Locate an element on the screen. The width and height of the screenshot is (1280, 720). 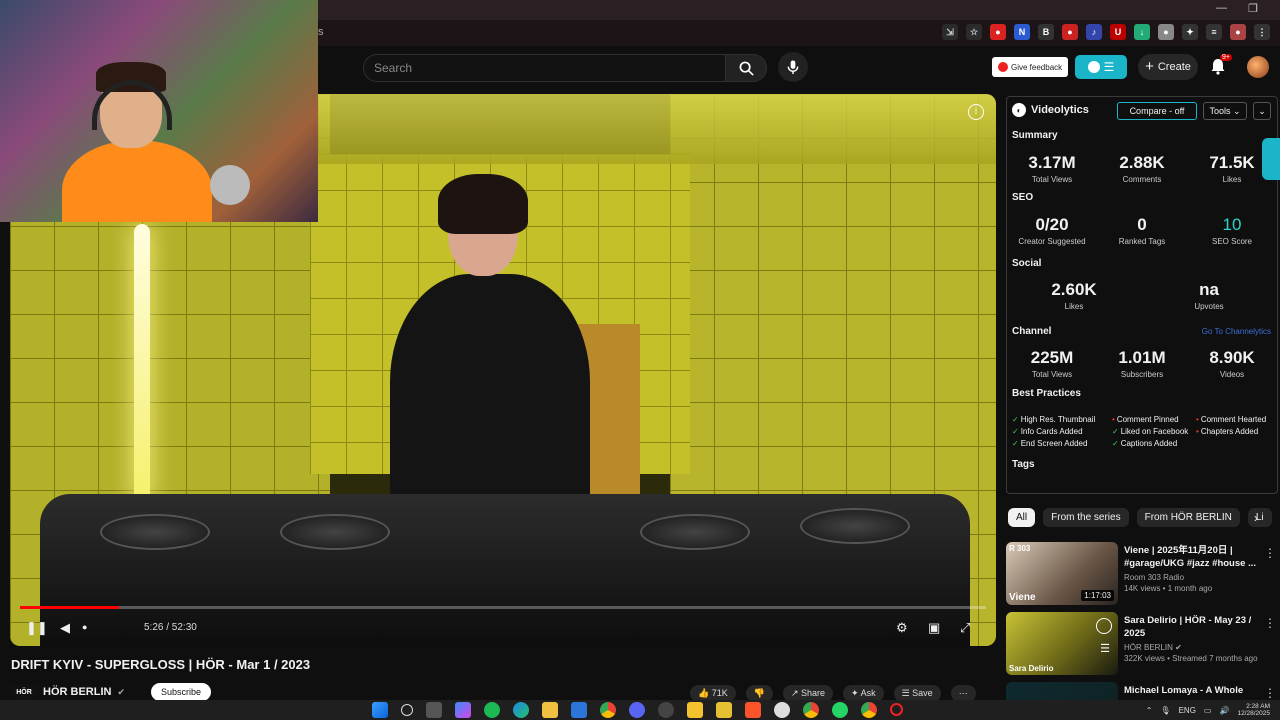
openai-icon is located at coordinates (782, 710).